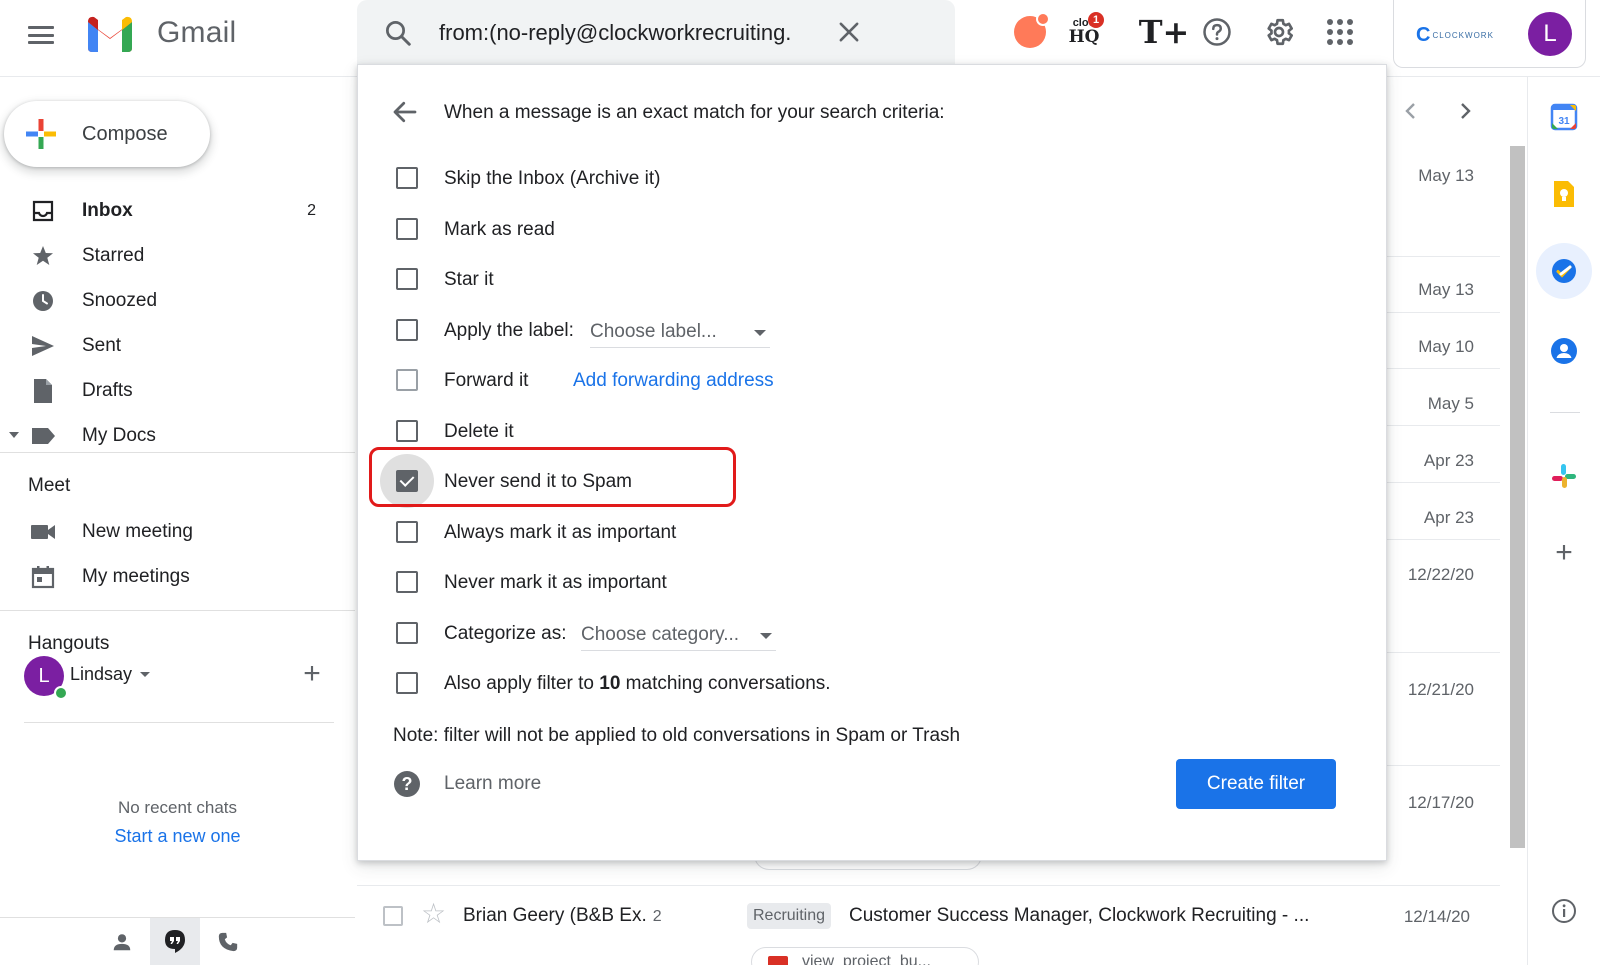 The width and height of the screenshot is (1600, 965). What do you see at coordinates (1096, 20) in the screenshot?
I see `cloudhq-badge: 1` at bounding box center [1096, 20].